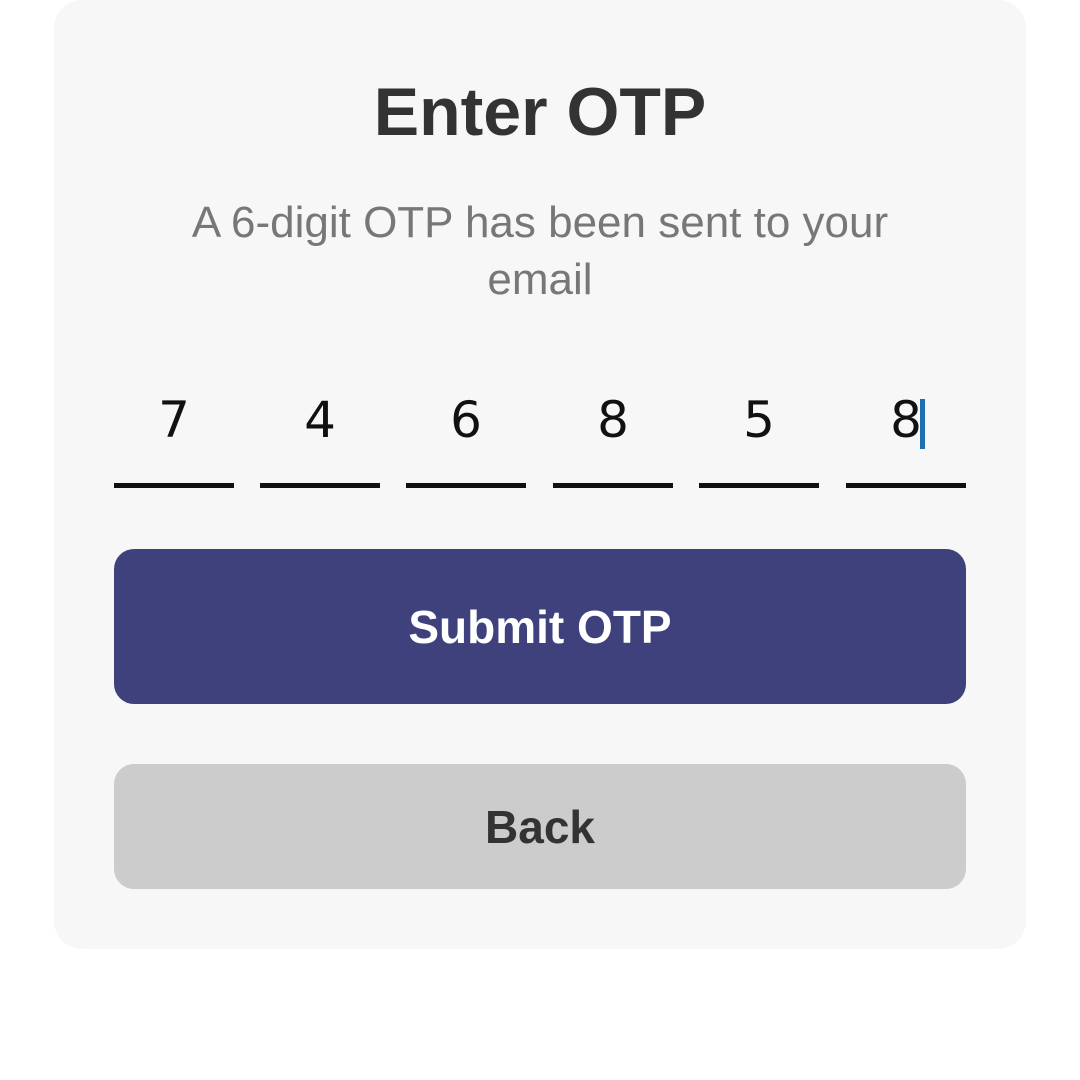 The image size is (1080, 1080). Describe the element at coordinates (174, 420) in the screenshot. I see `otp-digit-value: 7` at that location.